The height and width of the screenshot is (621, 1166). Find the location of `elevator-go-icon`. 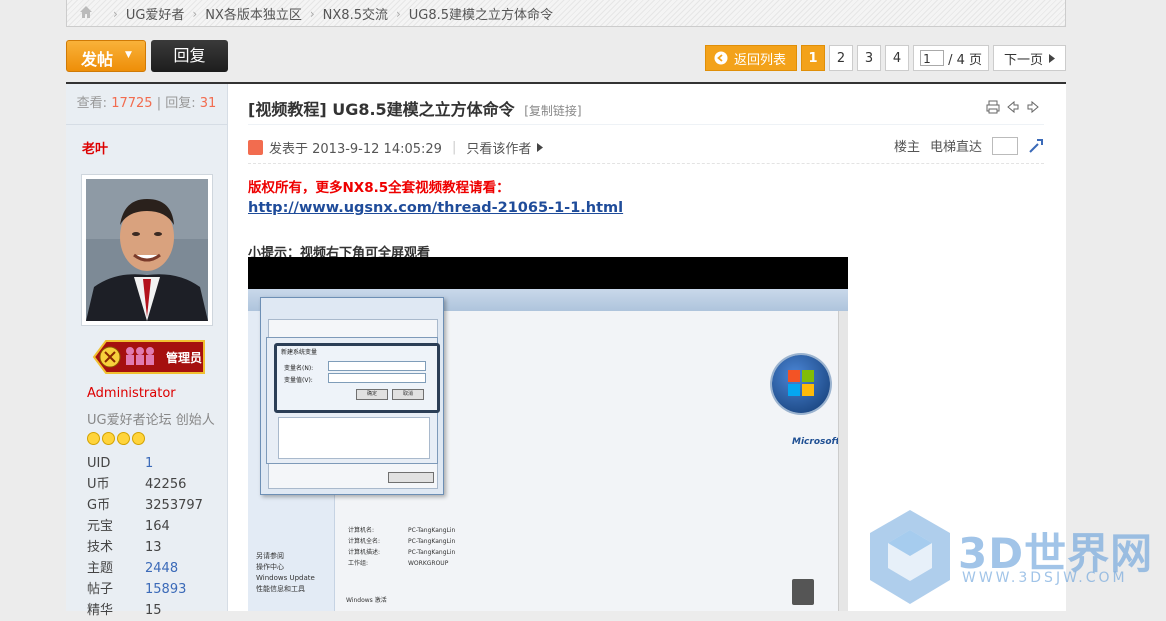

elevator-go-icon is located at coordinates (1036, 146).